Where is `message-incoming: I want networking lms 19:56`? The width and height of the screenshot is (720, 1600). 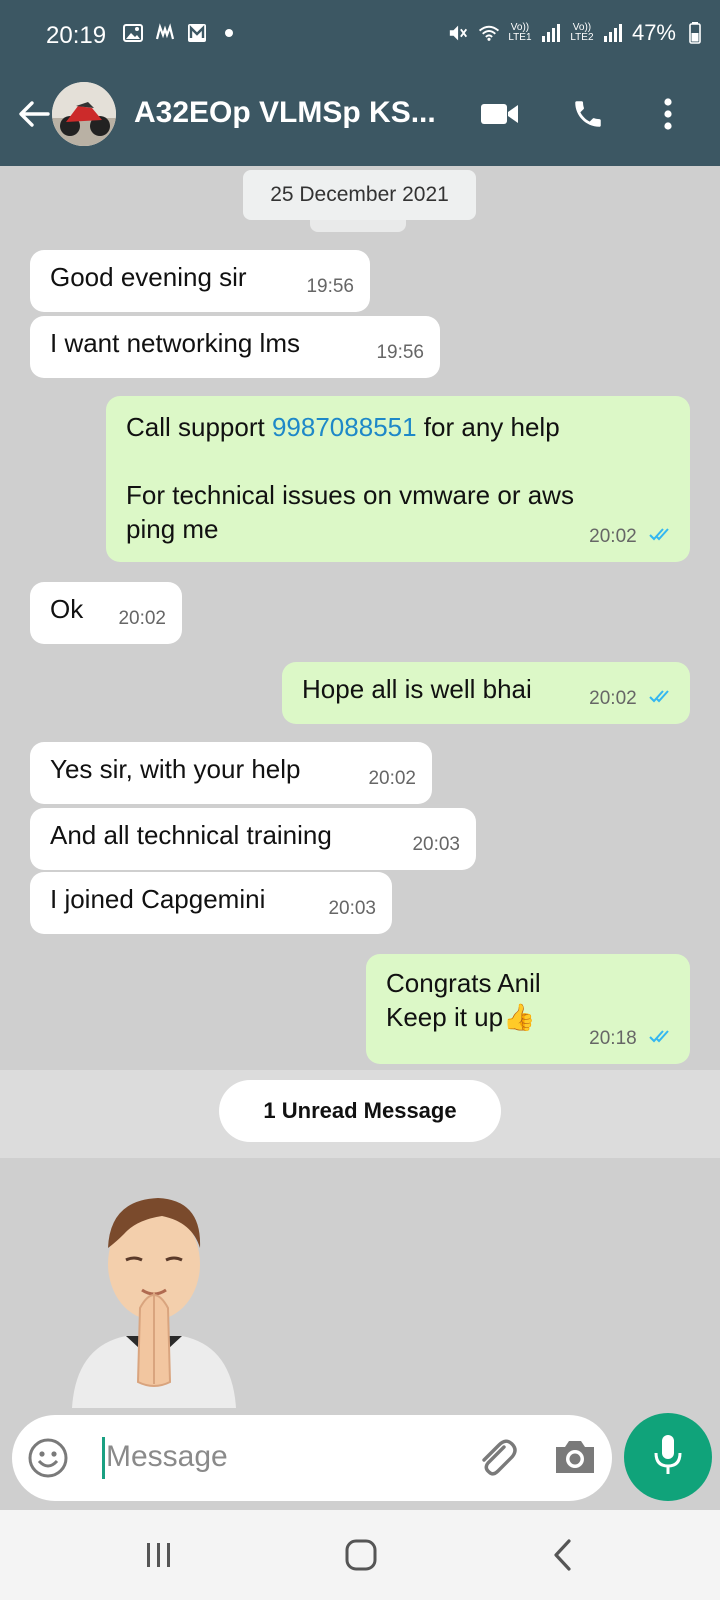
message-incoming: I want networking lms 19:56 is located at coordinates (235, 347).